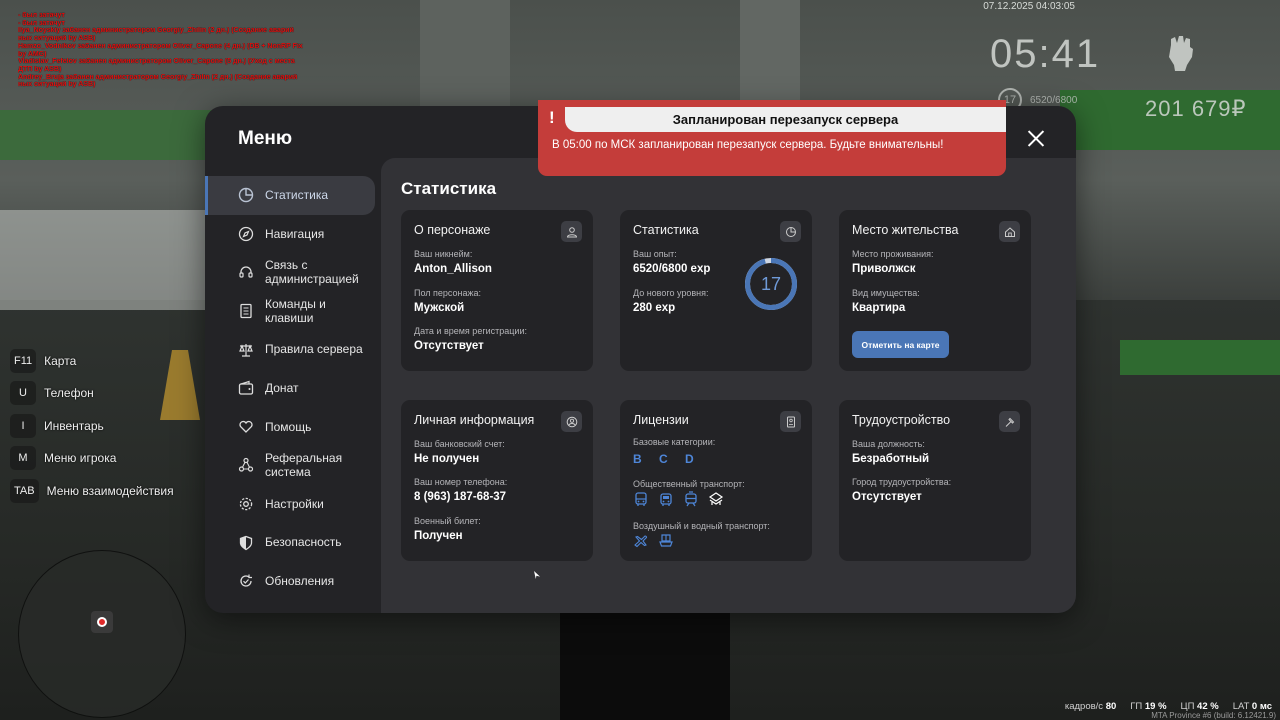  Describe the element at coordinates (887, 497) in the screenshot. I see `job-city-value: Отсутствует` at that location.